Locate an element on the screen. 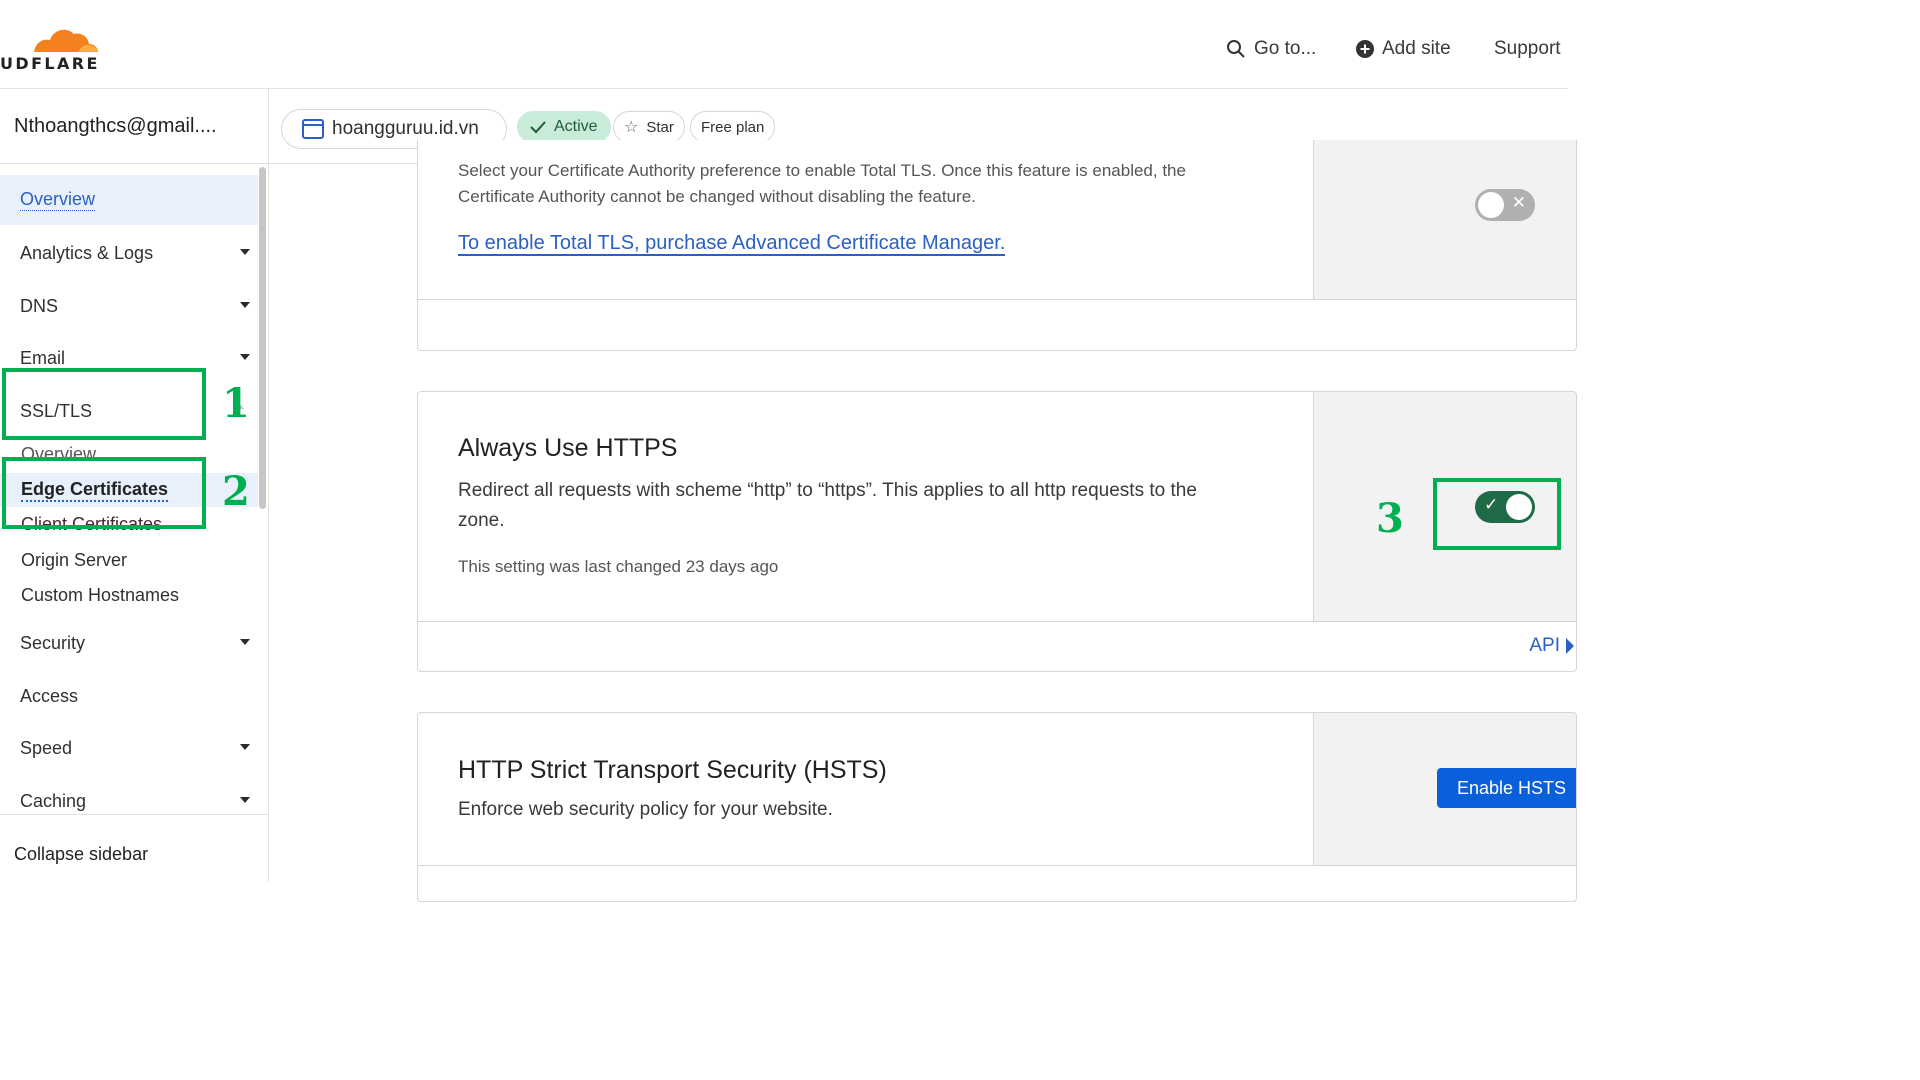 The height and width of the screenshot is (1080, 1920). sidebar-item-security: Security is located at coordinates (129, 643).